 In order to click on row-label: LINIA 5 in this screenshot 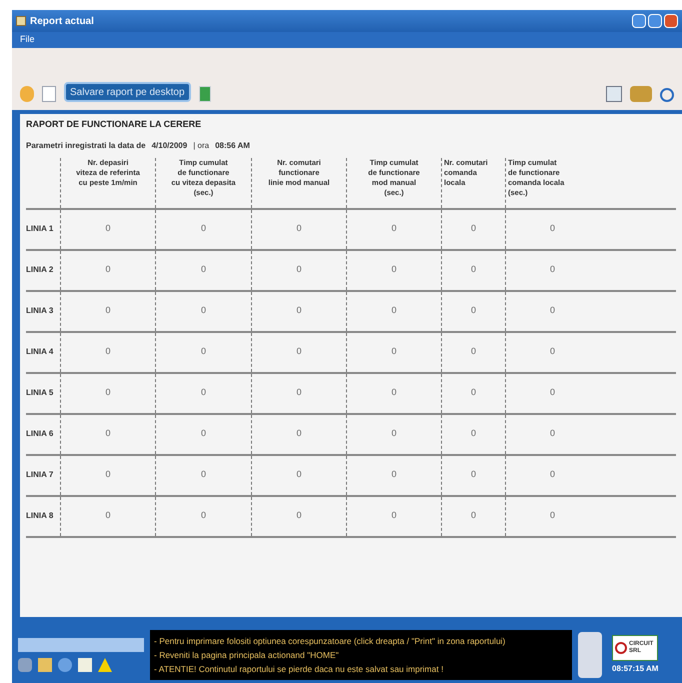, I will do `click(40, 393)`.